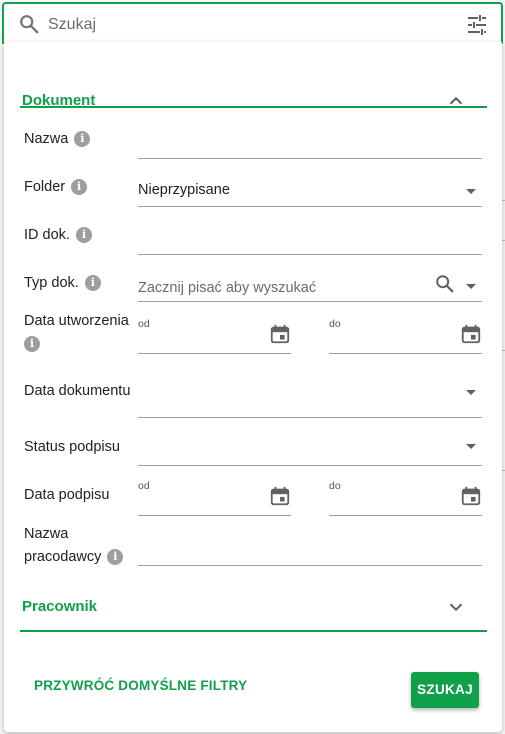  What do you see at coordinates (253, 608) in the screenshot?
I see `section-pracownik-header: Pracownik` at bounding box center [253, 608].